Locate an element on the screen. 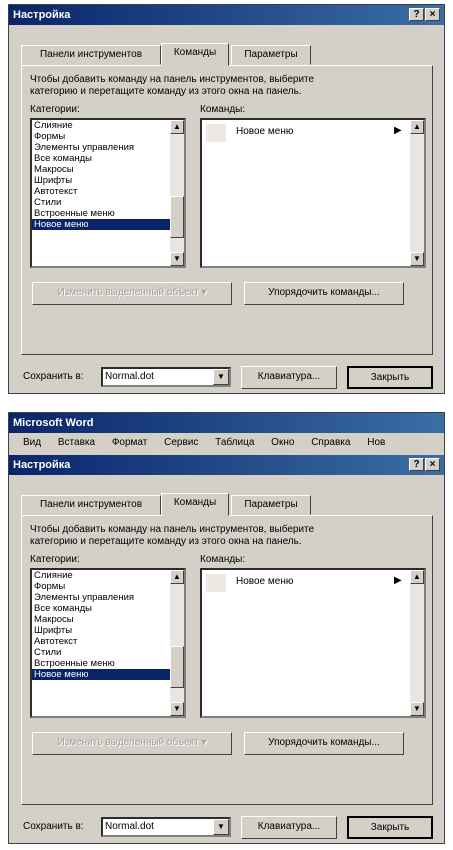 The height and width of the screenshot is (850, 453). menu-item-format: Формат is located at coordinates (130, 442).